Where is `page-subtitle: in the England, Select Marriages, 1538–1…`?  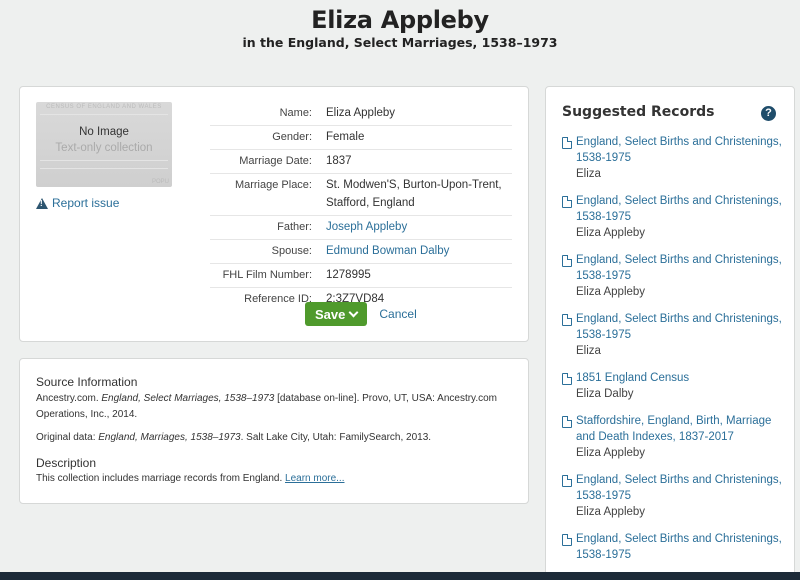
page-subtitle: in the England, Select Marriages, 1538–1… is located at coordinates (400, 42).